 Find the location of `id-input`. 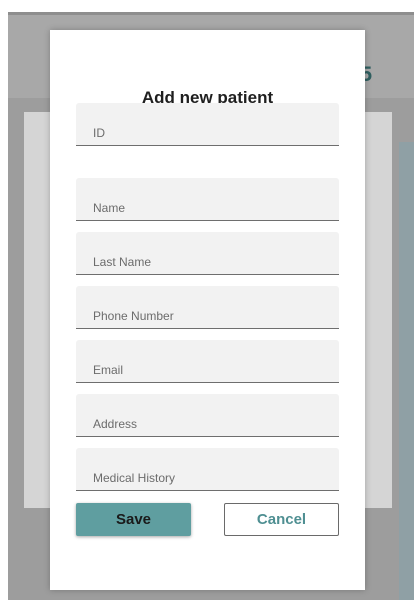

id-input is located at coordinates (207, 124).